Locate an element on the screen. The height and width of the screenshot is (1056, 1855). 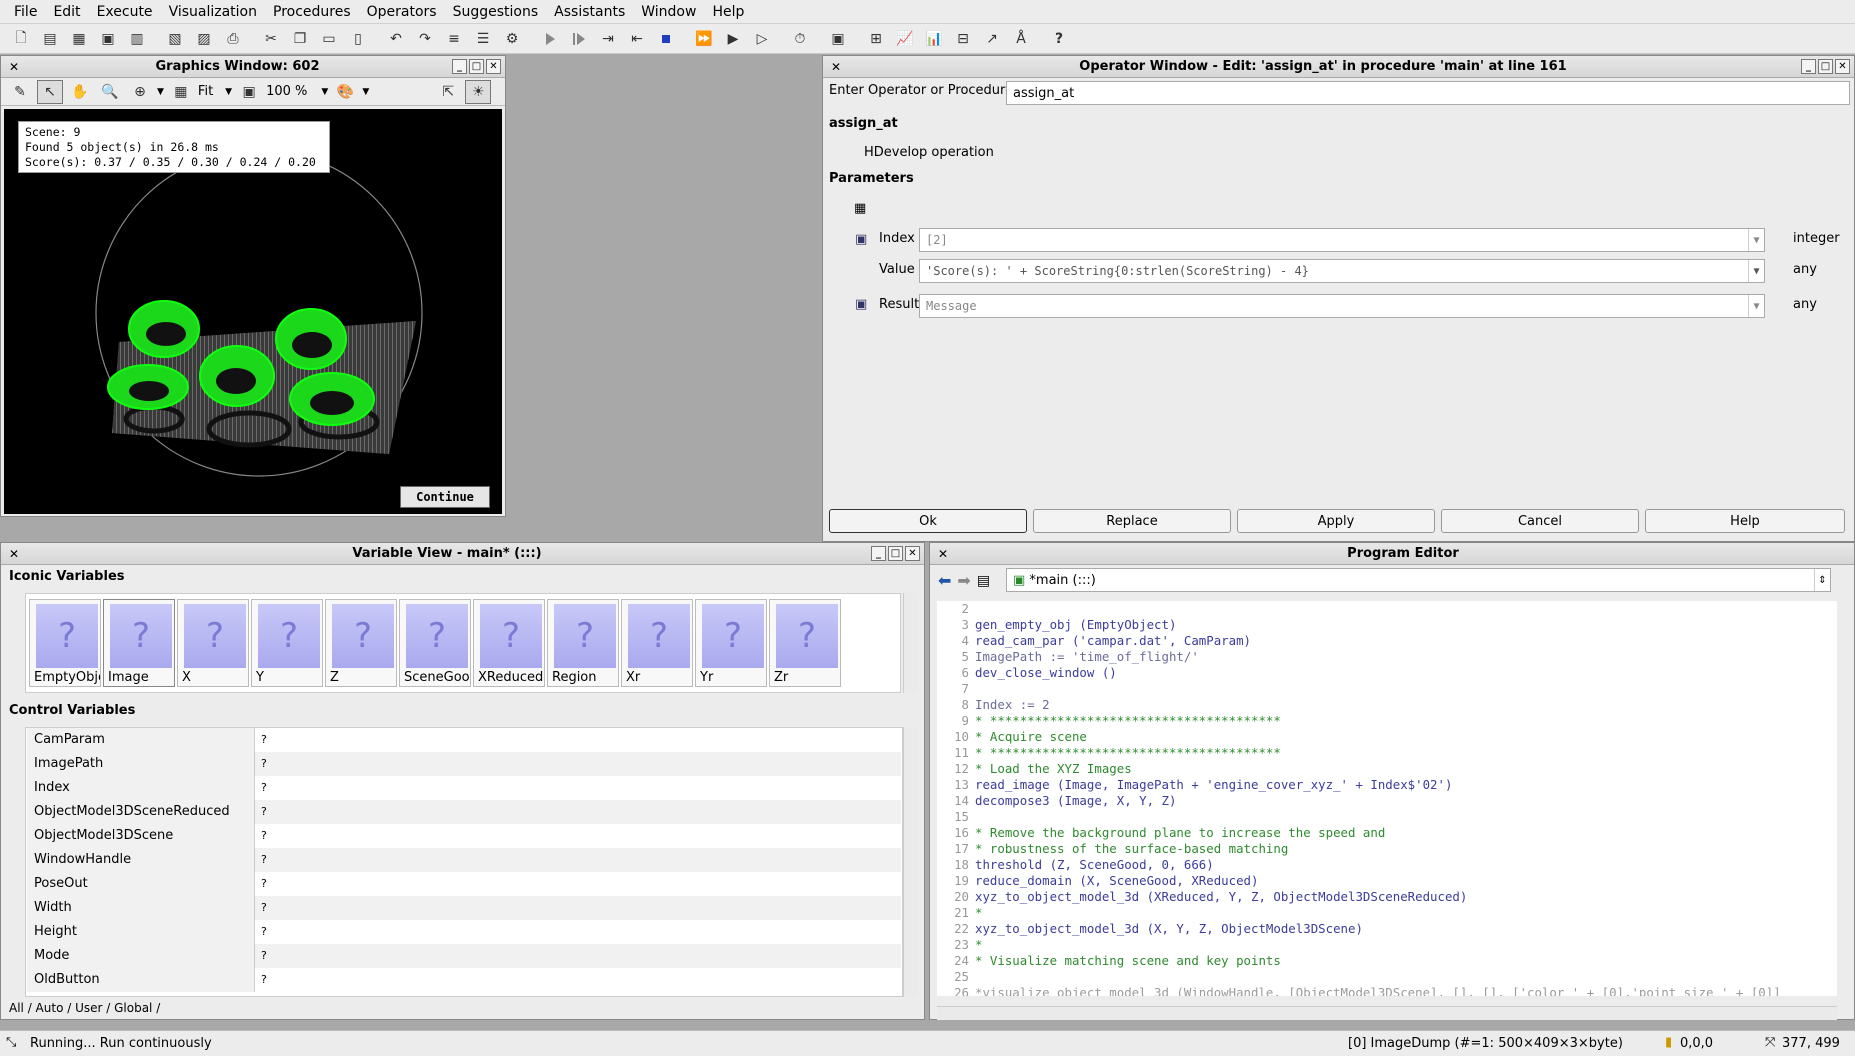
histogram-icon: ⊞ is located at coordinates (876, 39).